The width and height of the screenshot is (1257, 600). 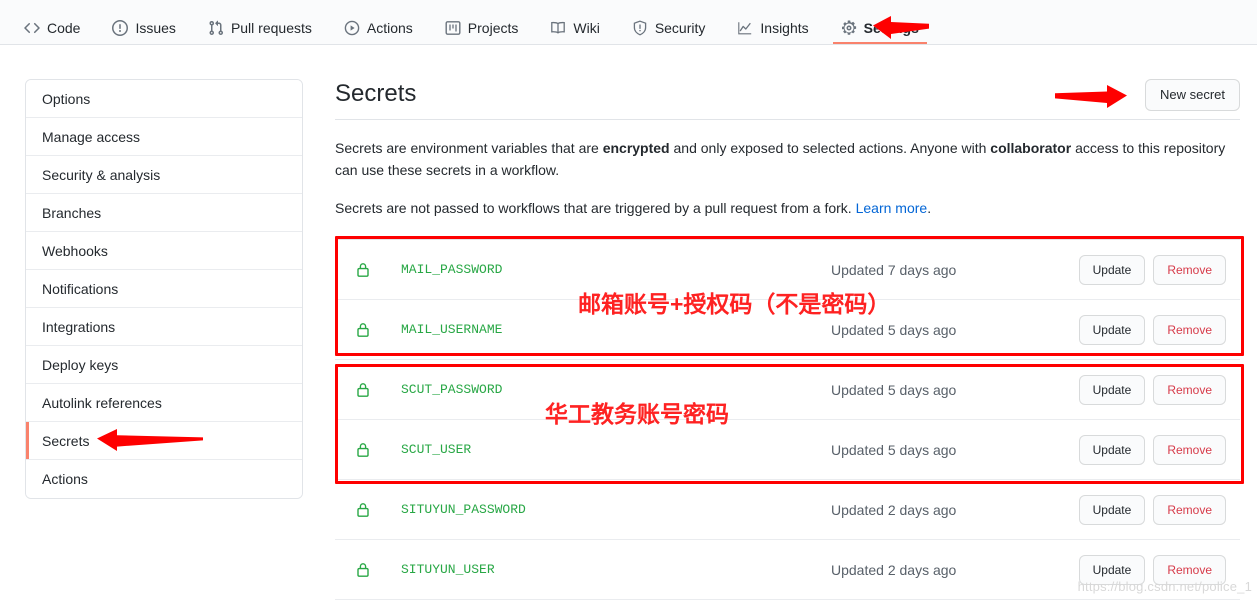 What do you see at coordinates (164, 441) in the screenshot?
I see `sidebar-item-secrets: Secrets` at bounding box center [164, 441].